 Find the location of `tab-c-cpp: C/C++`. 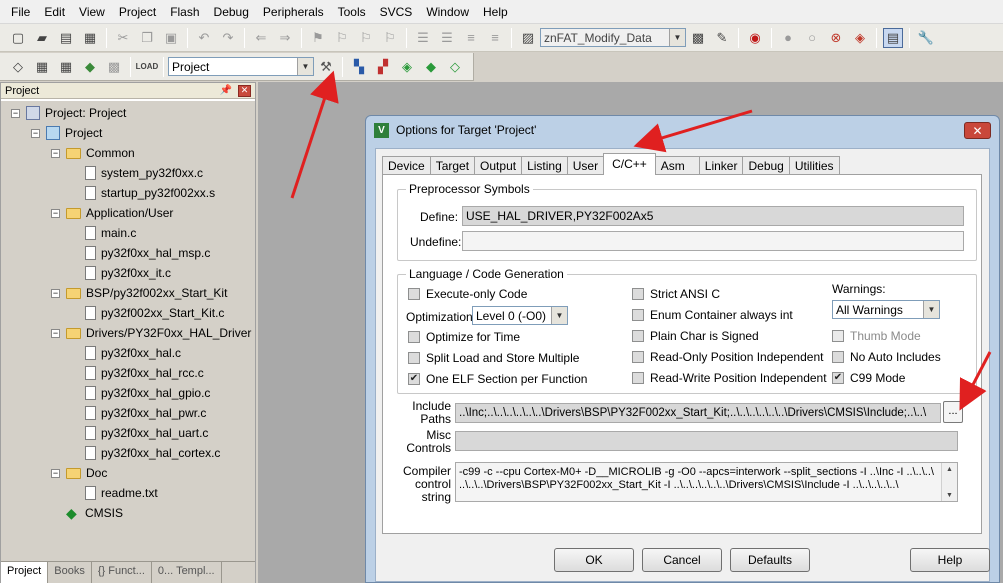

tab-c-cpp: C/C++ is located at coordinates (629, 164).